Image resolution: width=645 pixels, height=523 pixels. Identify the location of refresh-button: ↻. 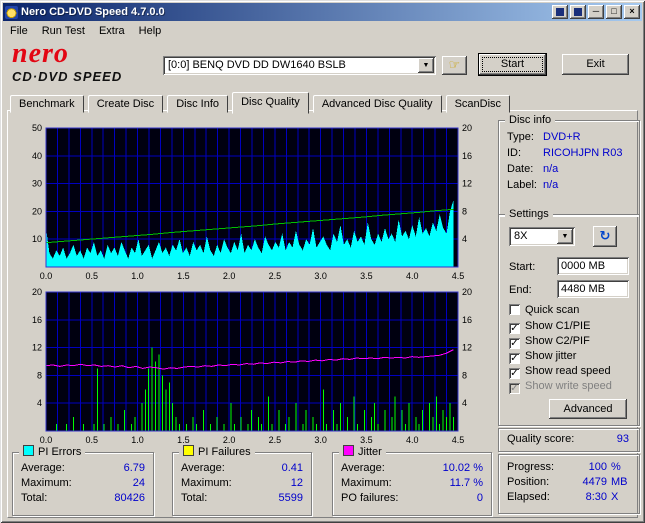
(605, 236).